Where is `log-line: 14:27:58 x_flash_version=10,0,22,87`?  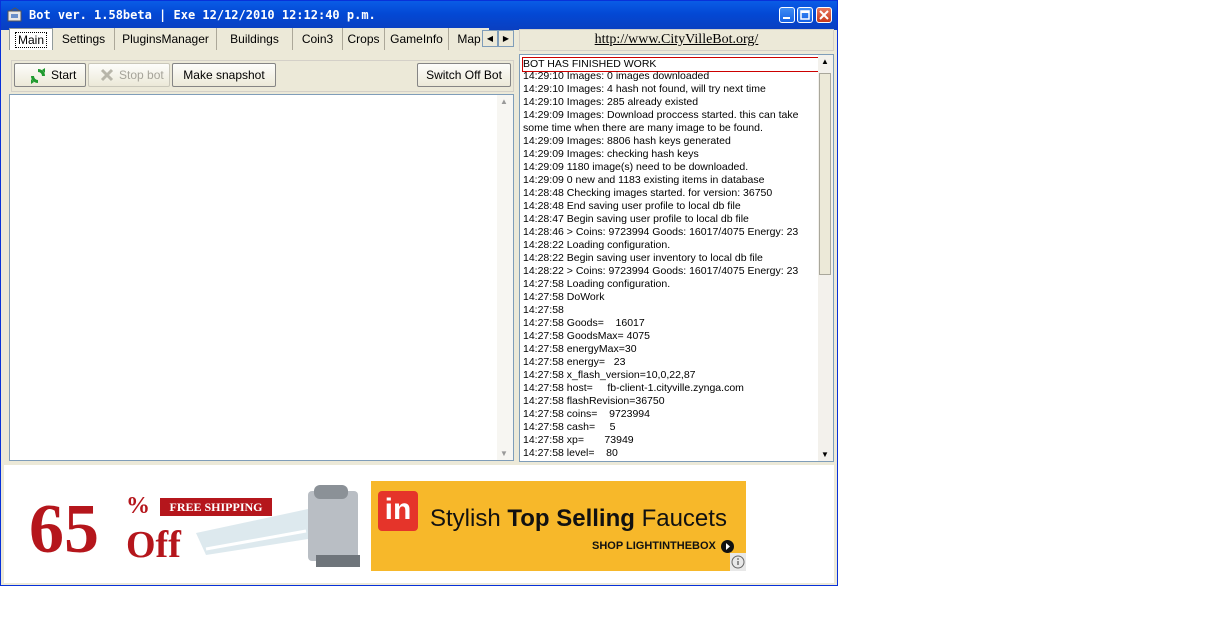 log-line: 14:27:58 x_flash_version=10,0,22,87 is located at coordinates (609, 375).